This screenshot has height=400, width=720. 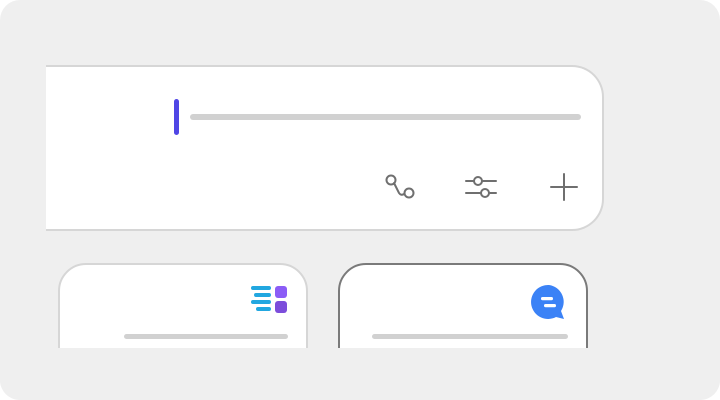 I want to click on add-button, so click(x=564, y=187).